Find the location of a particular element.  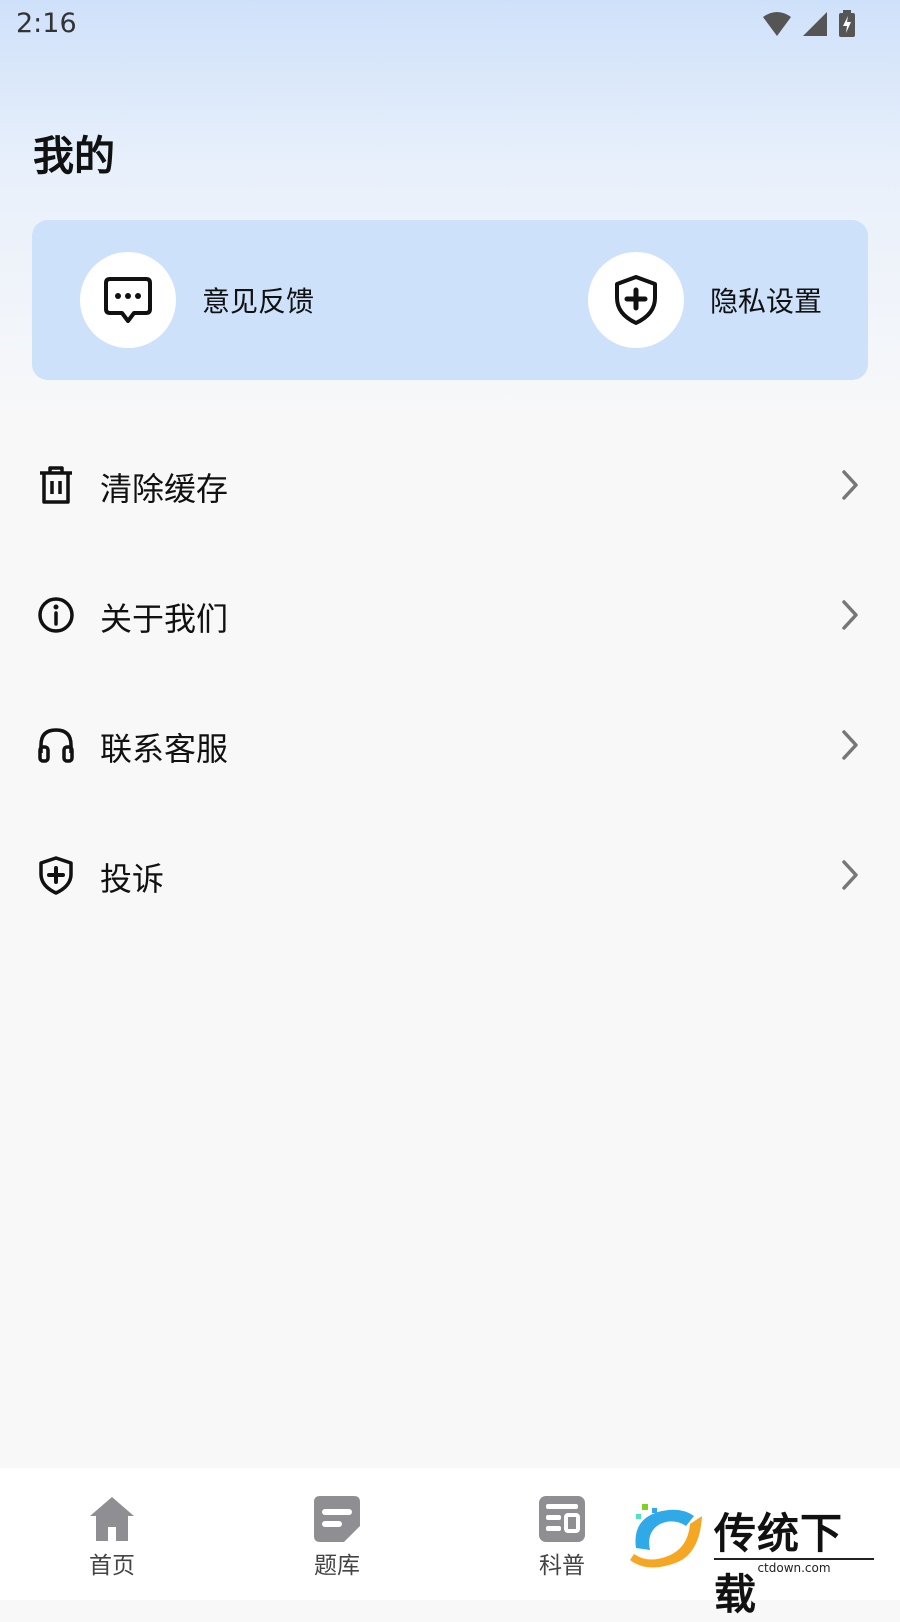

menu-item-complaint: 投诉 is located at coordinates (450, 875).